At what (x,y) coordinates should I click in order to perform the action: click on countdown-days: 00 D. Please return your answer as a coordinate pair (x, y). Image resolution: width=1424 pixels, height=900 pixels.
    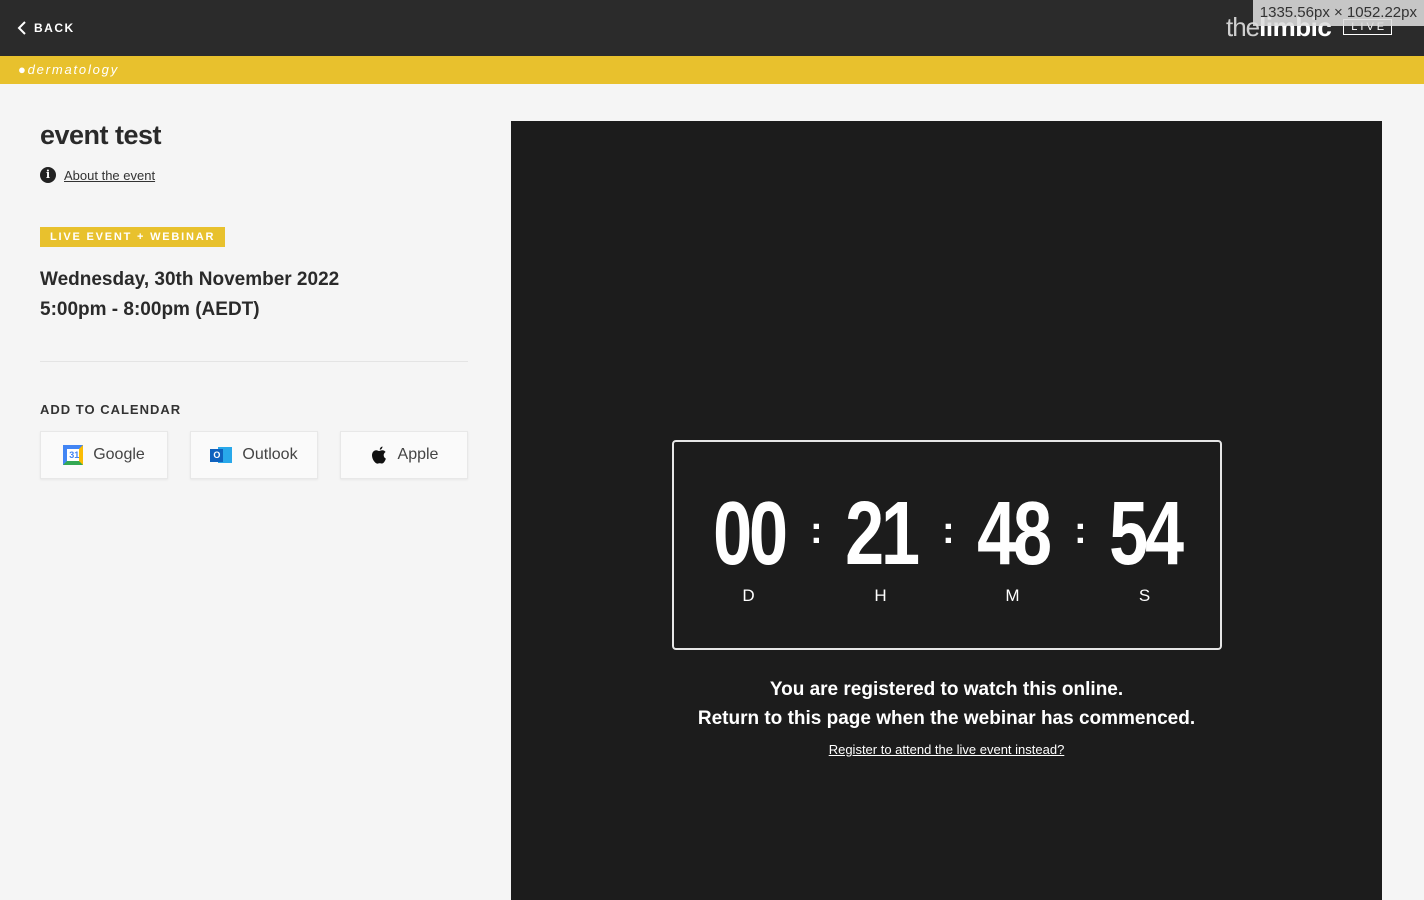
    Looking at the image, I should click on (749, 545).